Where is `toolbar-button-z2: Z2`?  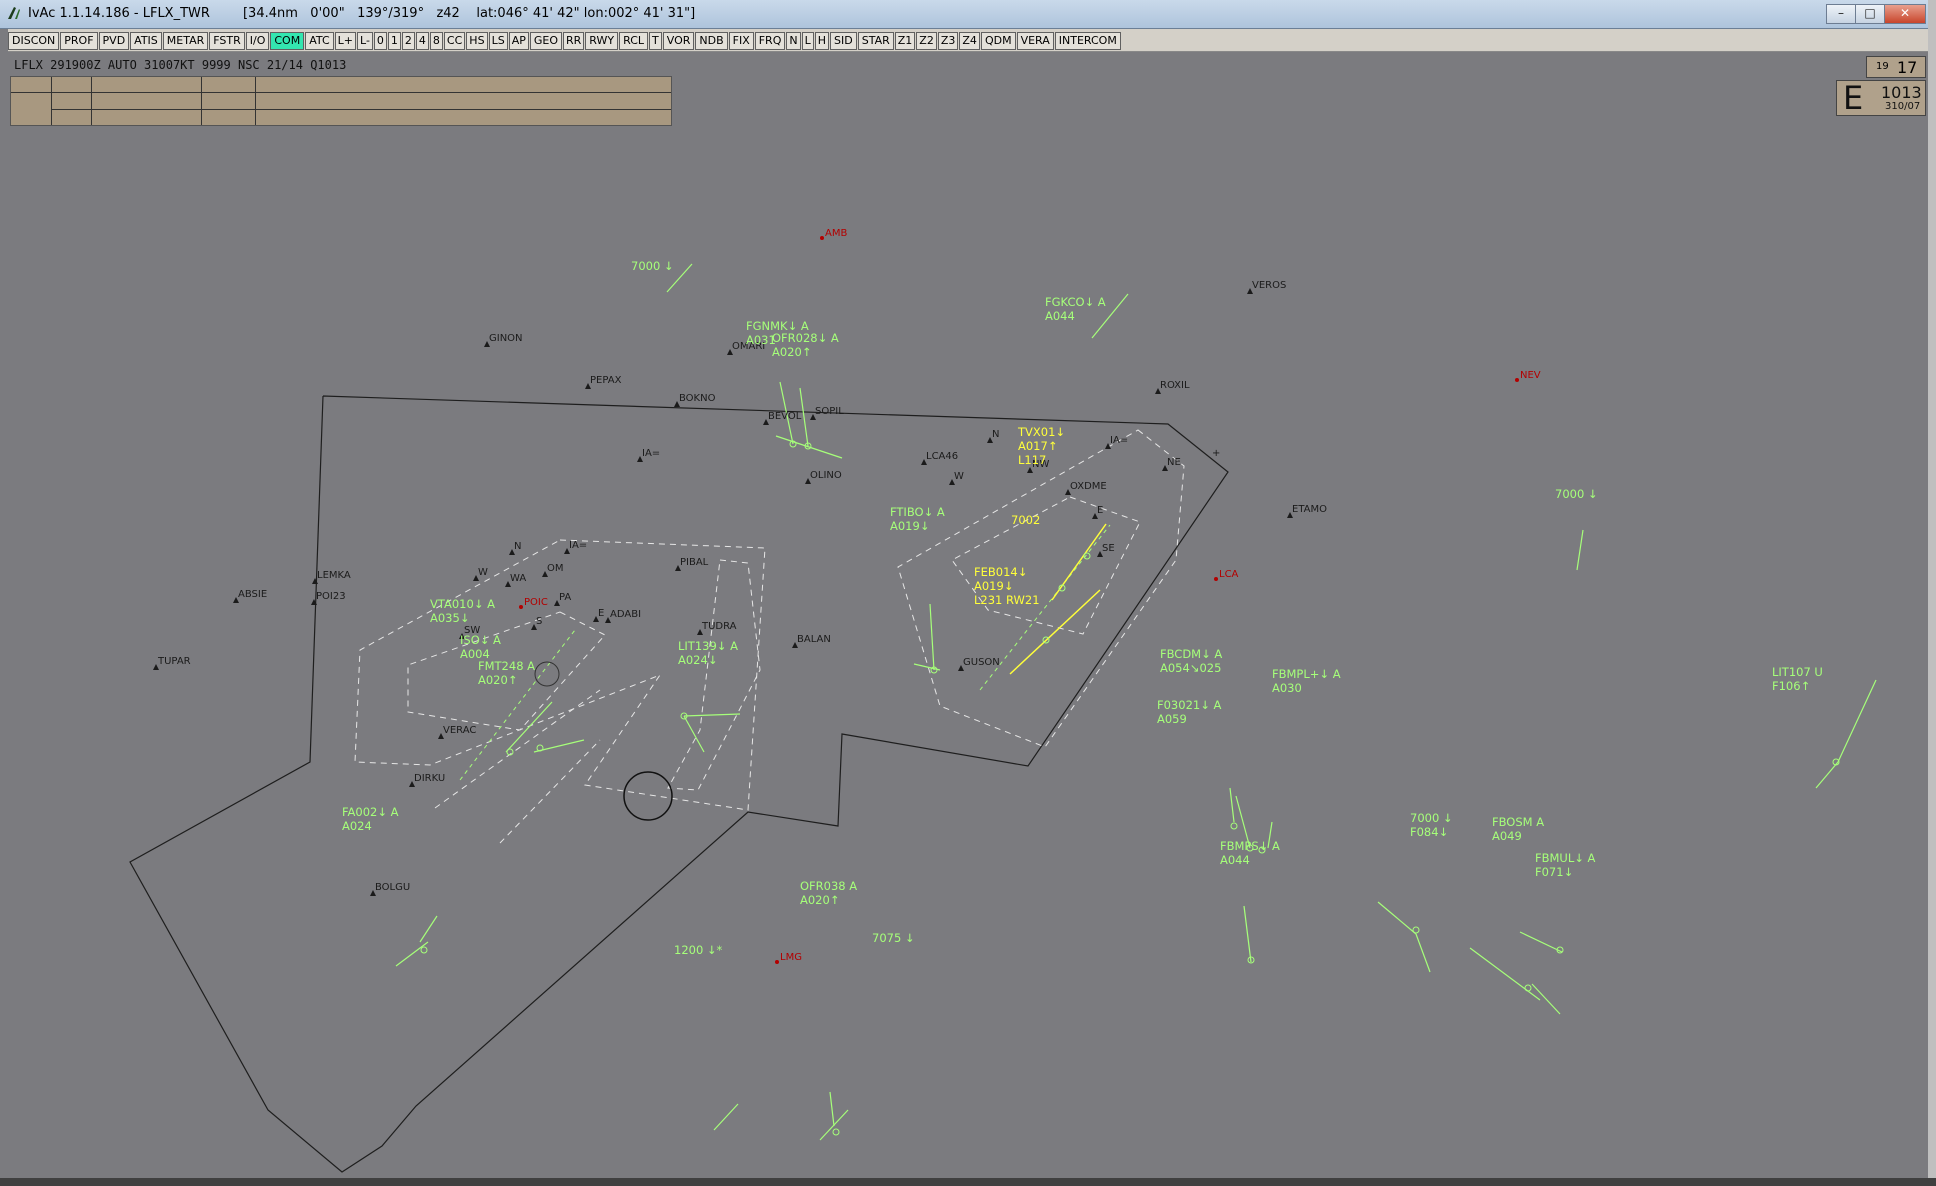
toolbar-button-z2: Z2 is located at coordinates (926, 41).